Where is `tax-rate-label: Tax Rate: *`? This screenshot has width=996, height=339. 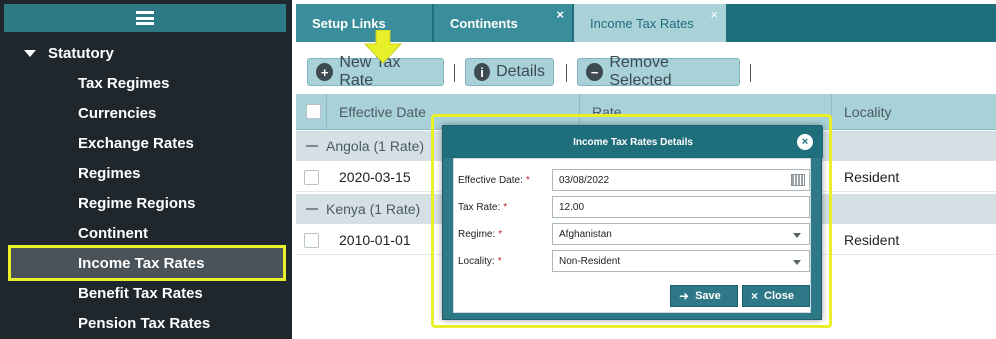
tax-rate-label: Tax Rate: * is located at coordinates (483, 207).